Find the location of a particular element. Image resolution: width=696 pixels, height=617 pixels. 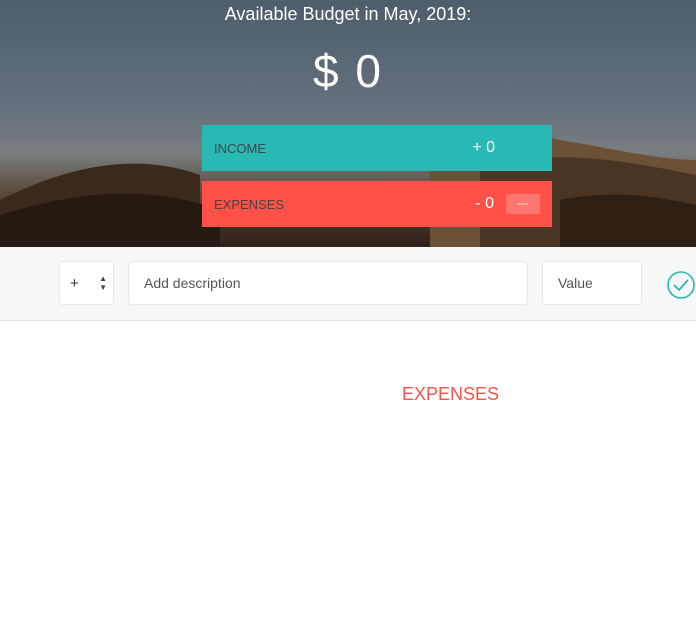

add-item-button is located at coordinates (681, 285).